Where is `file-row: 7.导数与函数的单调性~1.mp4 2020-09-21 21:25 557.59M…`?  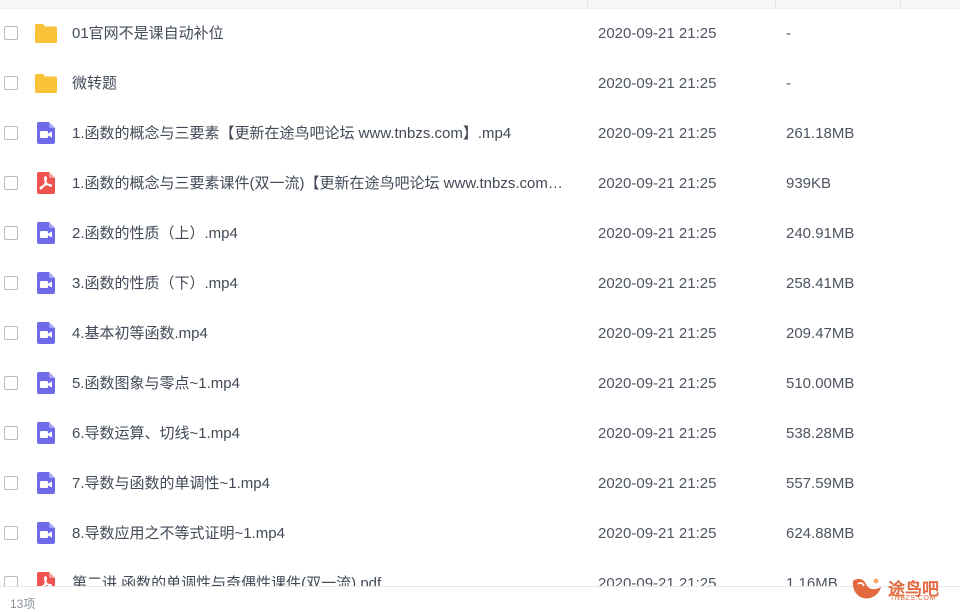 file-row: 7.导数与函数的单调性~1.mp4 2020-09-21 21:25 557.59M… is located at coordinates (480, 484).